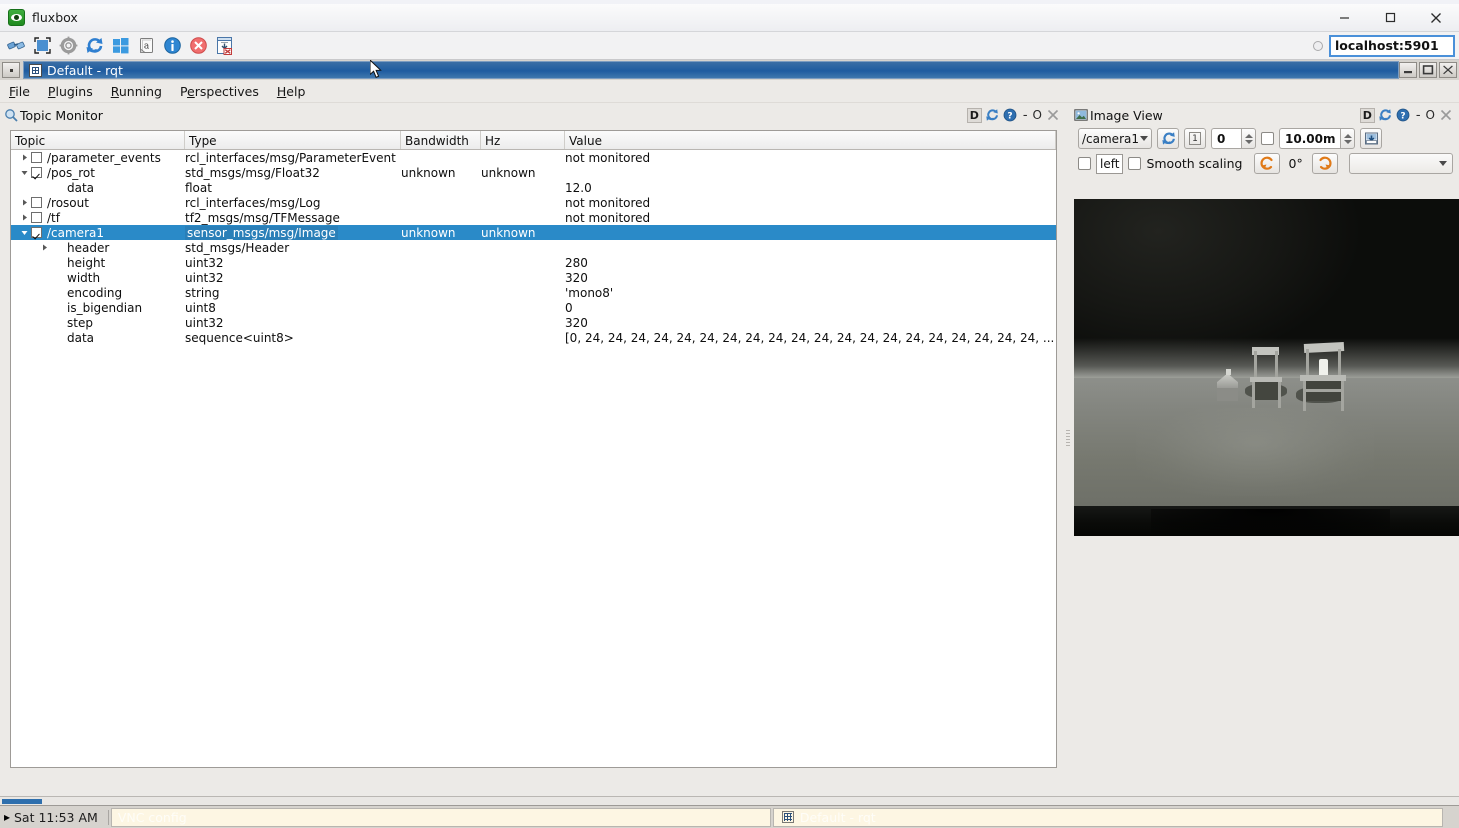  I want to click on image-index-spinbox: 0, so click(1233, 138).